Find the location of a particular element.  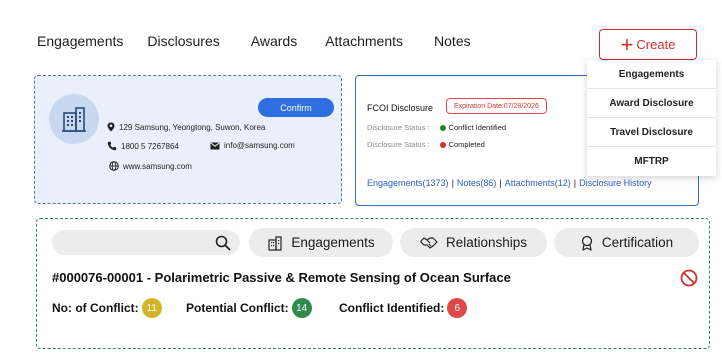

phone-line: 1800 5 7267864 is located at coordinates (143, 146).